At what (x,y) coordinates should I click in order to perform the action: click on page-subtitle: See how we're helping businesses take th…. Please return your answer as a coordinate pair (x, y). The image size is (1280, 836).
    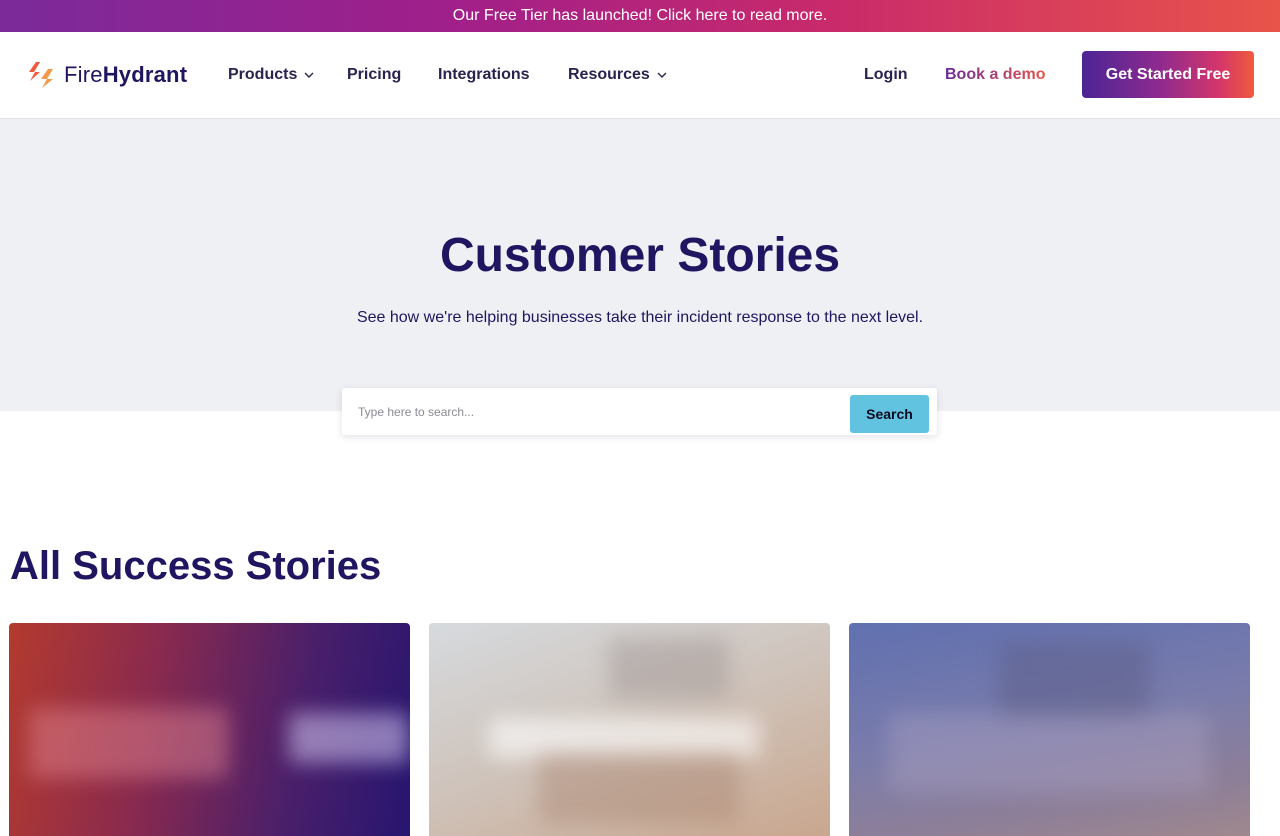
    Looking at the image, I should click on (640, 317).